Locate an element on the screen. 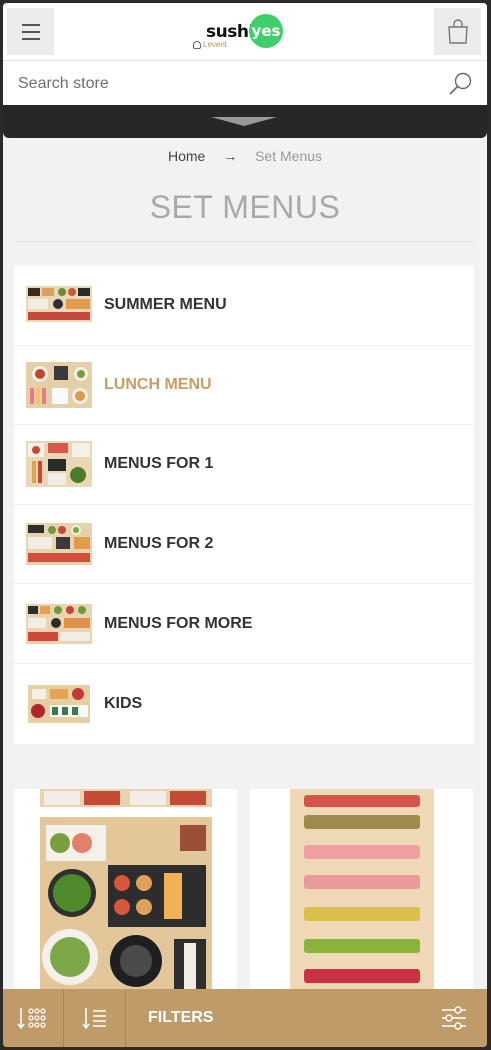  sort-list-icon is located at coordinates (93, 1019).